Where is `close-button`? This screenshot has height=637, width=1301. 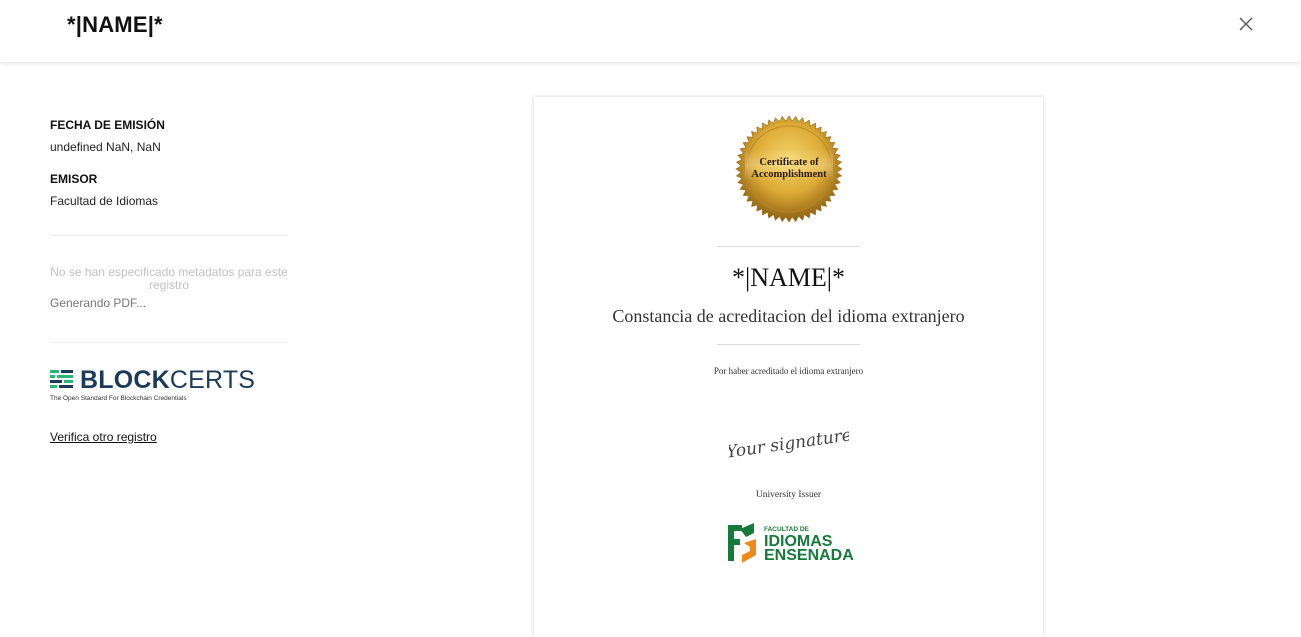
close-button is located at coordinates (1246, 24).